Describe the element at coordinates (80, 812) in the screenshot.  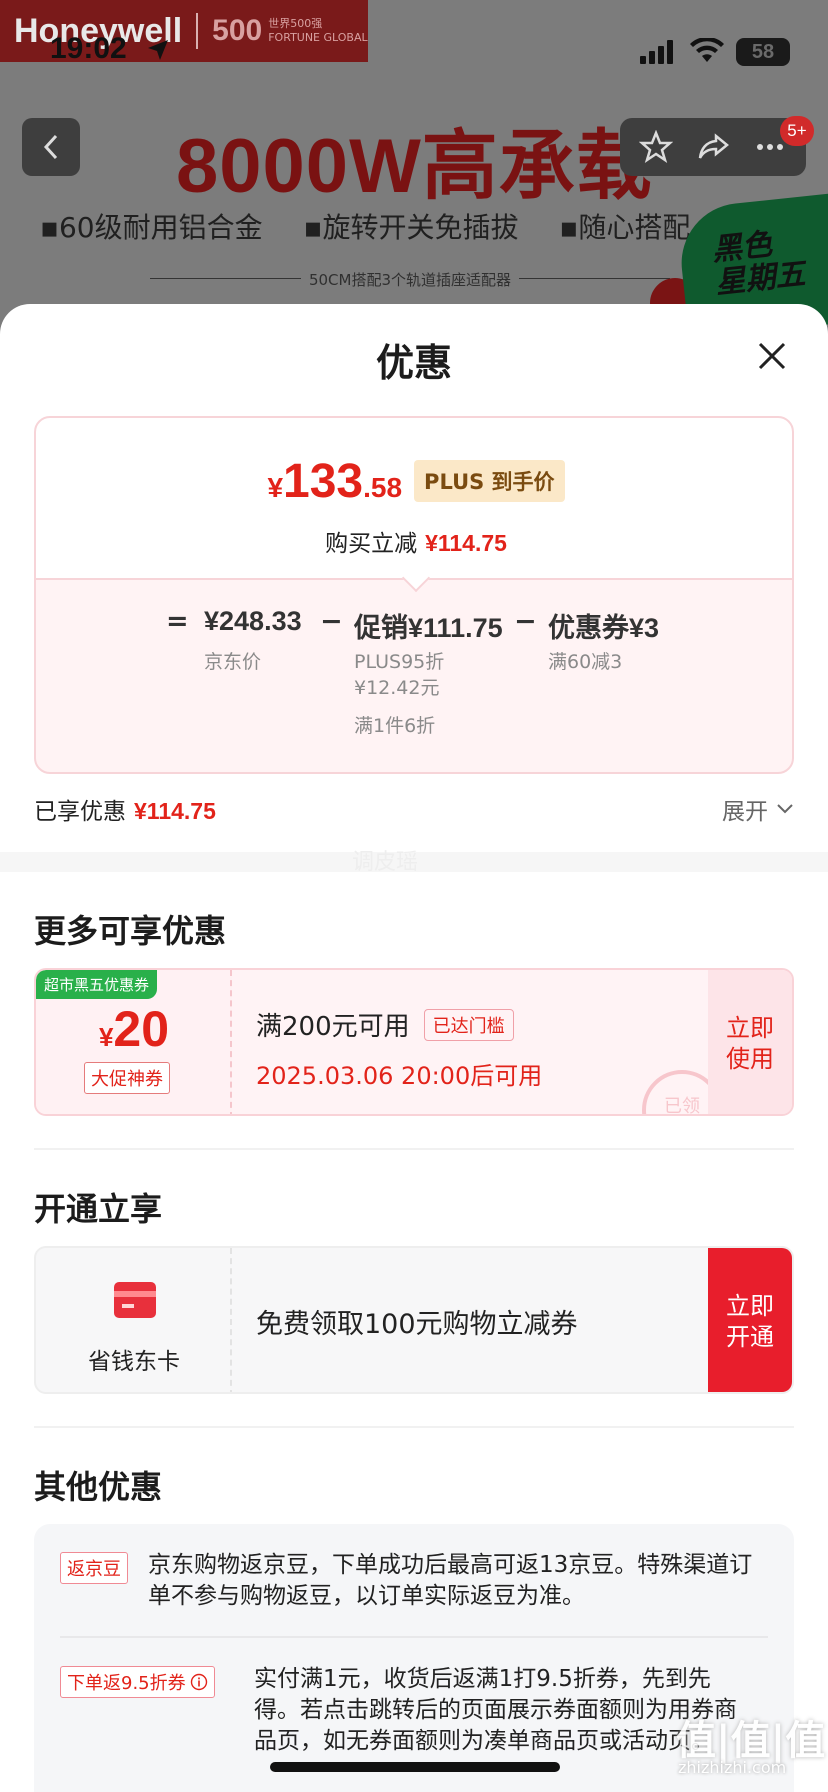
I see `enjoyed-label: 已享优惠` at that location.